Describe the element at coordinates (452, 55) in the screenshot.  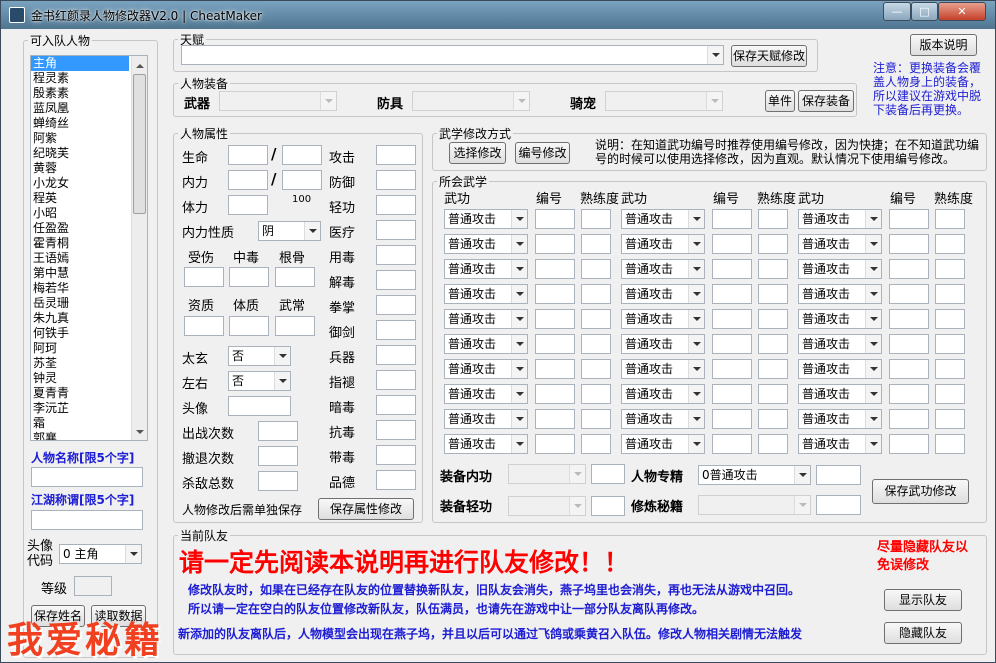
I see `talent-select` at that location.